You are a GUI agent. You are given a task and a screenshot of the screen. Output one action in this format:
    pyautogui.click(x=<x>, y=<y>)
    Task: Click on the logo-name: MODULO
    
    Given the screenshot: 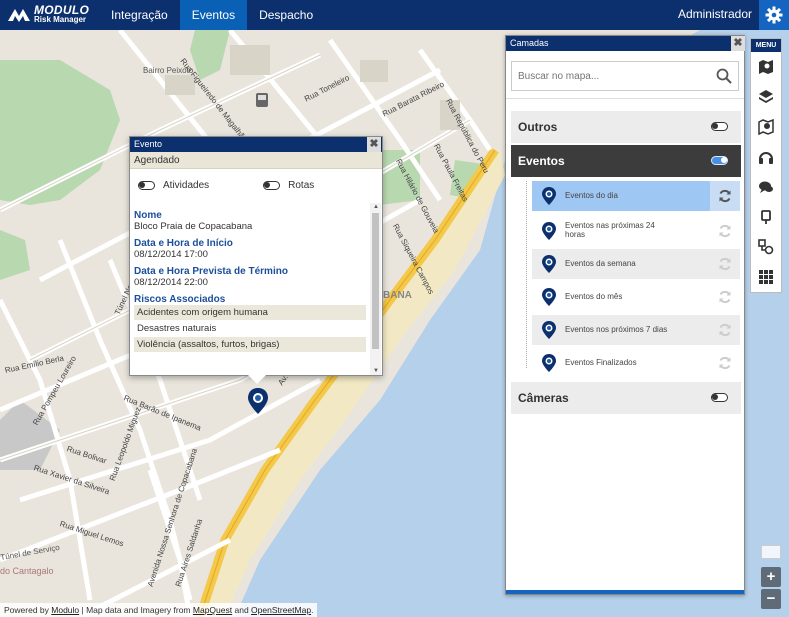 What is the action you would take?
    pyautogui.click(x=62, y=10)
    